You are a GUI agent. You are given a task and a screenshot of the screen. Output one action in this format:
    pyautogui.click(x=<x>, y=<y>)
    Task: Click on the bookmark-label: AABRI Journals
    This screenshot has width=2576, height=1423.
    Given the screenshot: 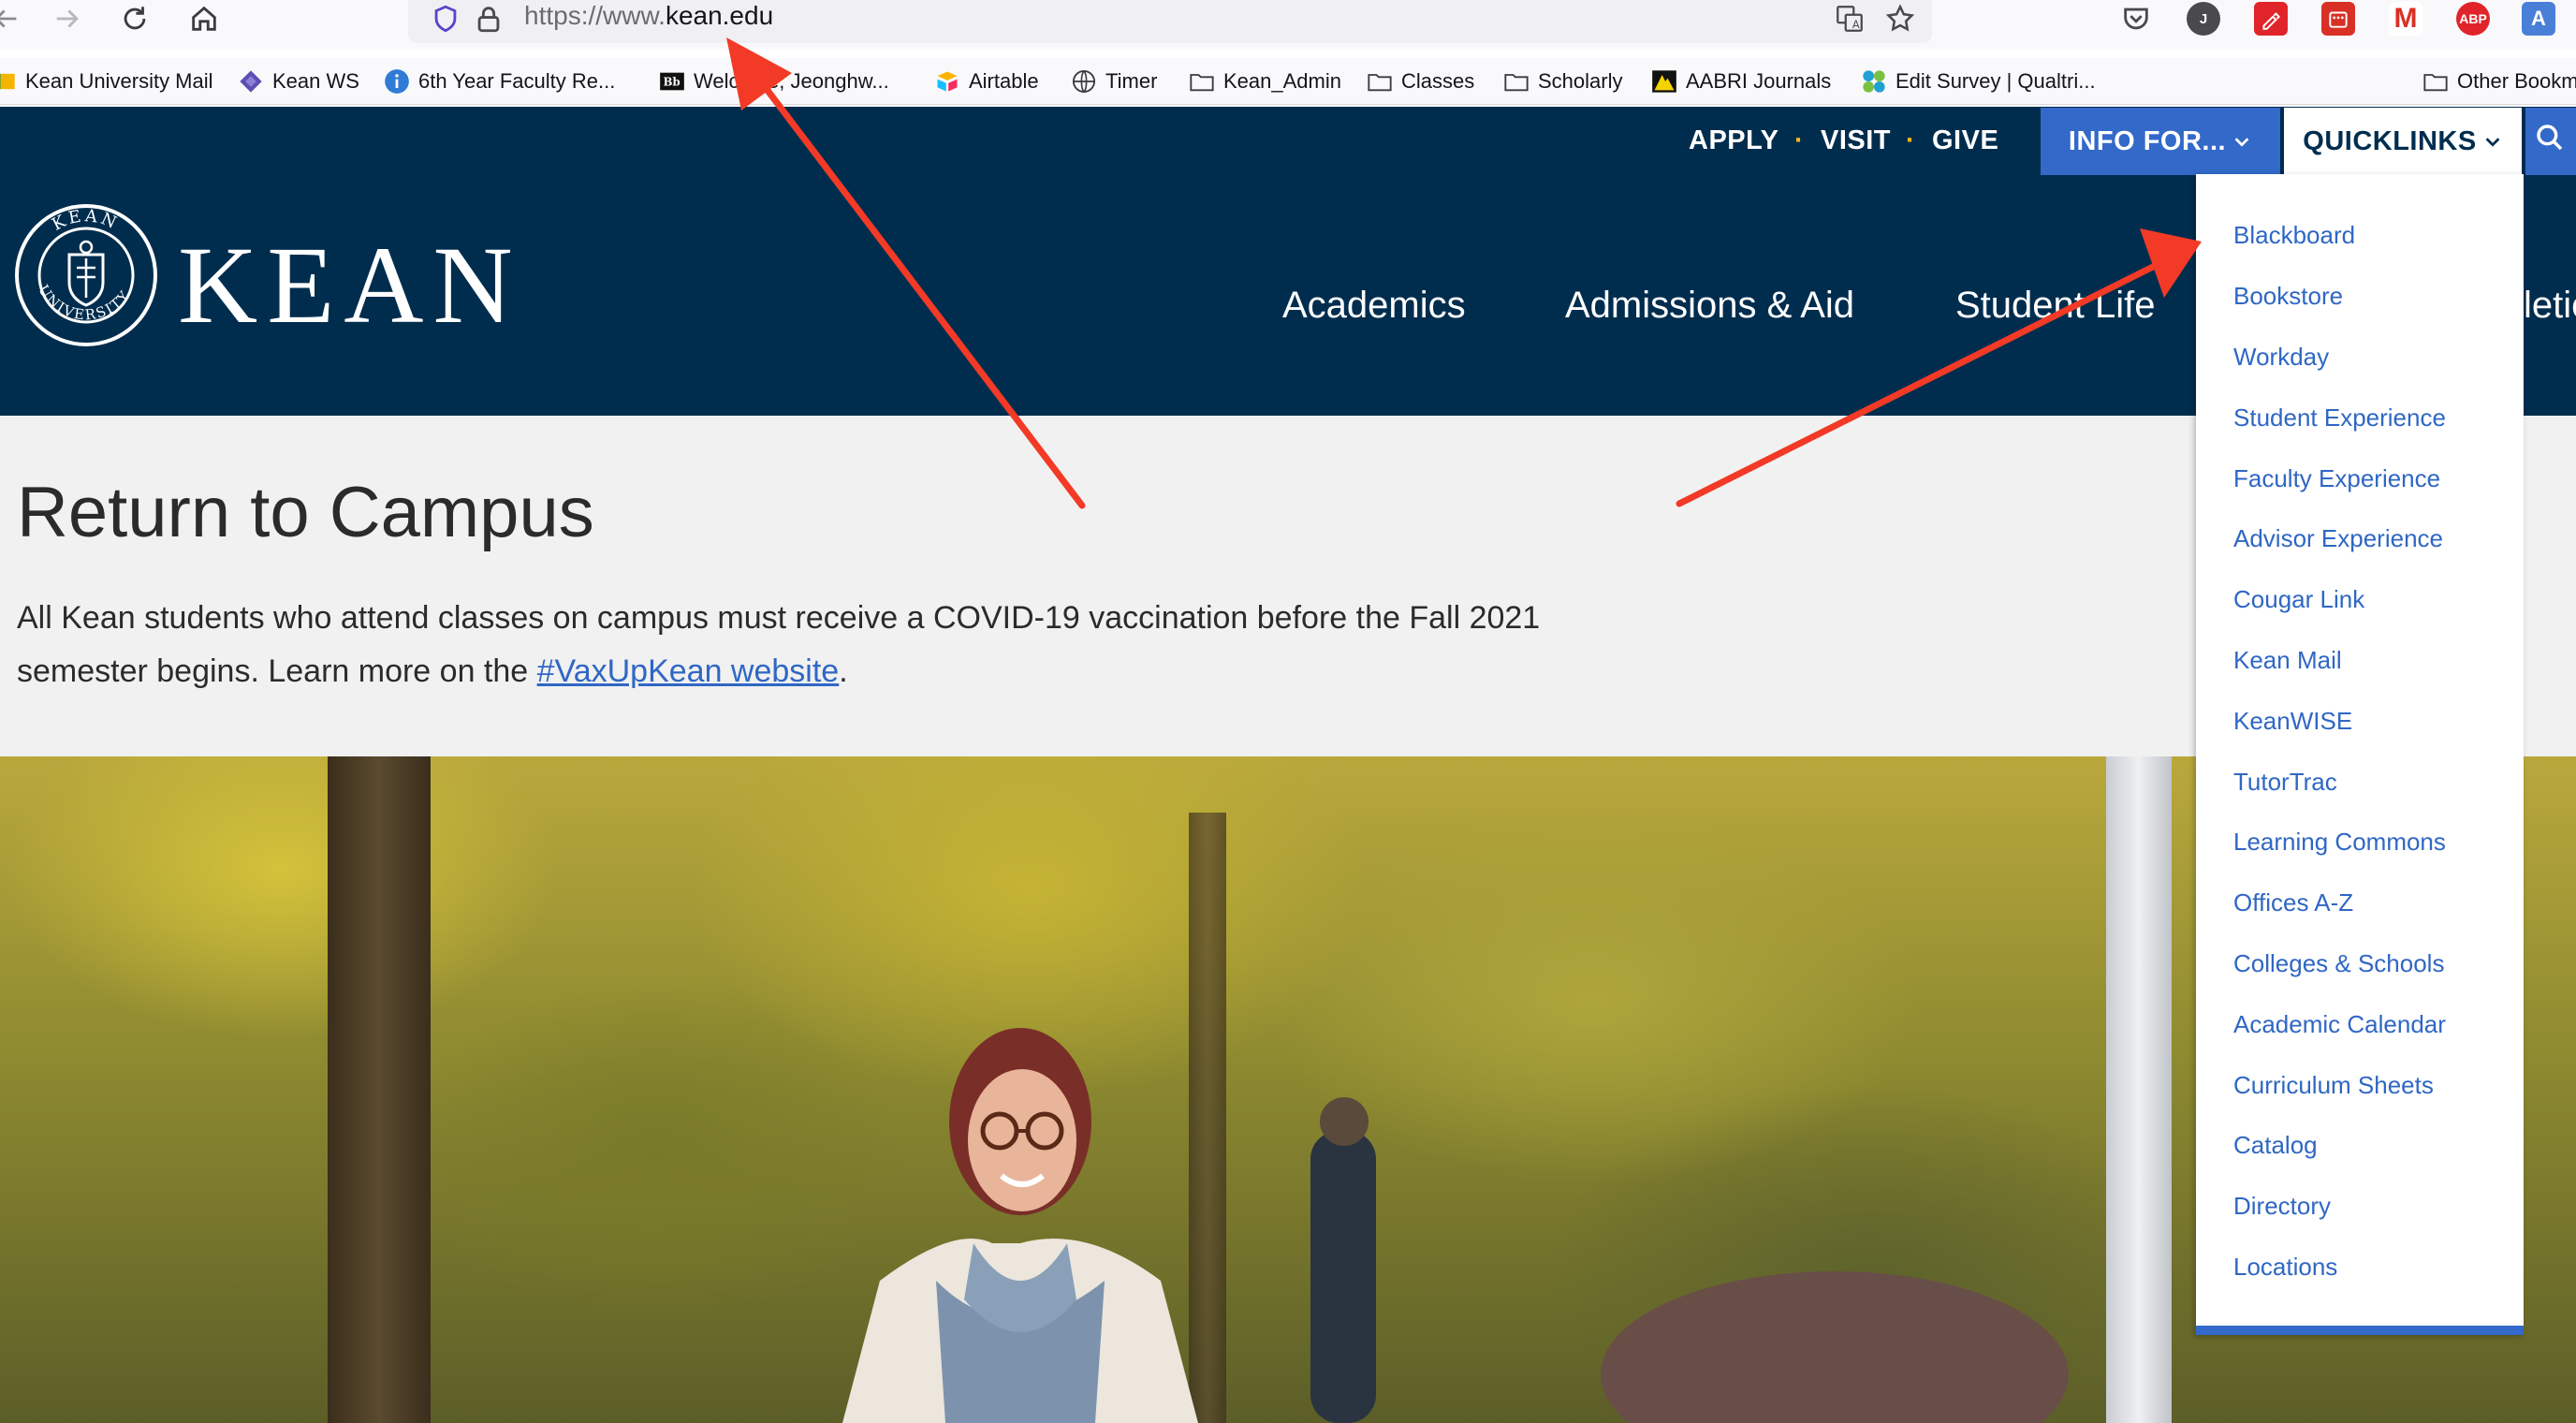 What is the action you would take?
    pyautogui.click(x=1759, y=81)
    